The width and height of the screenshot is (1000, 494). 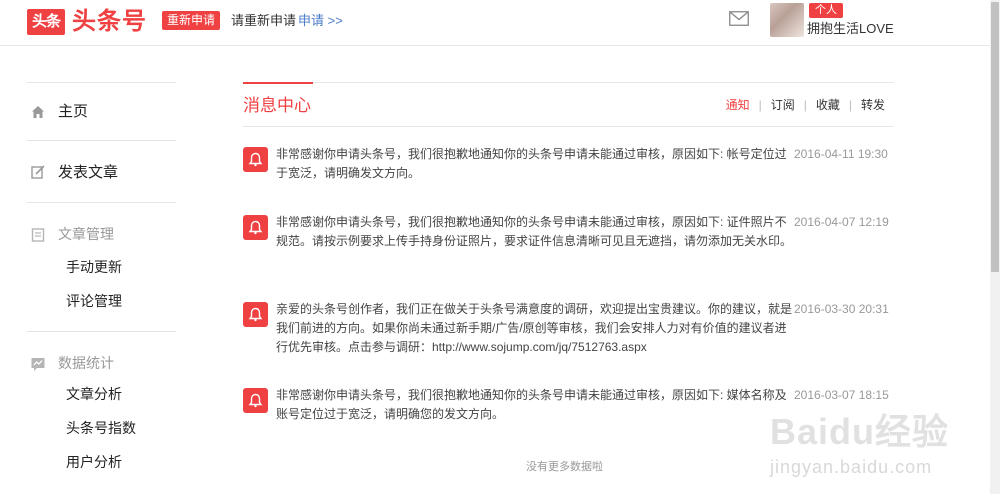 I want to click on filter-tabs: 通知 | 订阅 | 收藏 | 转发, so click(x=805, y=105).